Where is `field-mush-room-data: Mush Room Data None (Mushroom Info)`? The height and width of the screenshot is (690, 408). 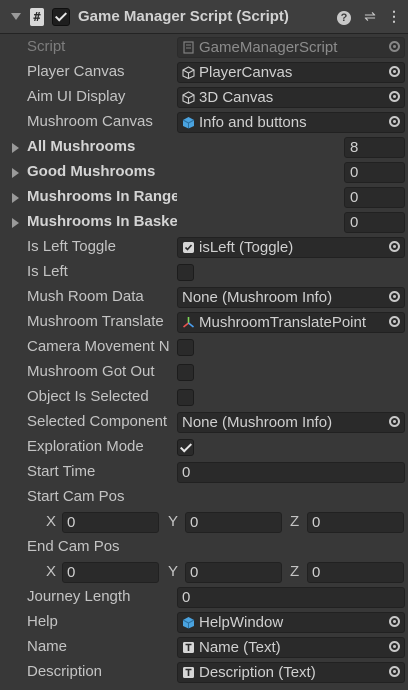
field-mush-room-data: Mush Room Data None (Mushroom Info) is located at coordinates (204, 297).